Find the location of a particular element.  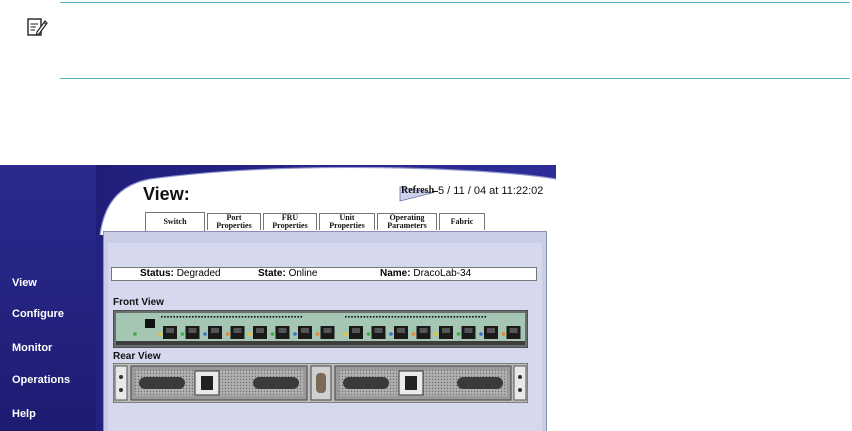

name-label: Name: is located at coordinates (395, 273).